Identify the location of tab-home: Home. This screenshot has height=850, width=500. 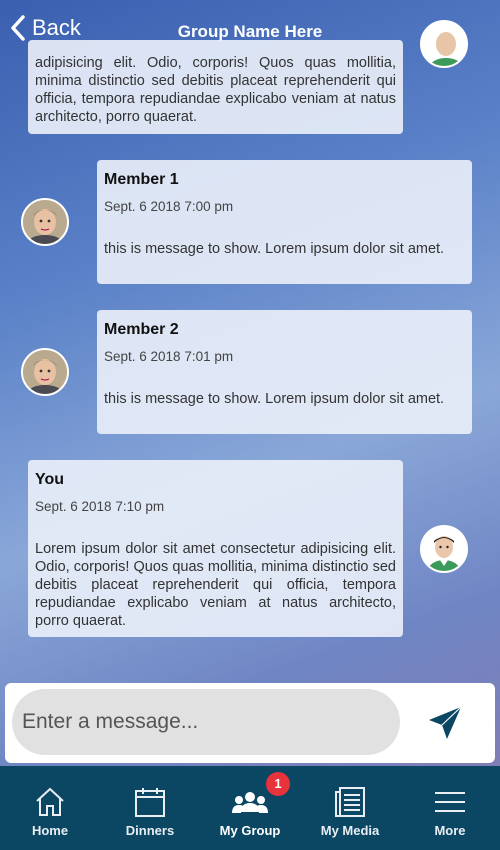
(50, 808).